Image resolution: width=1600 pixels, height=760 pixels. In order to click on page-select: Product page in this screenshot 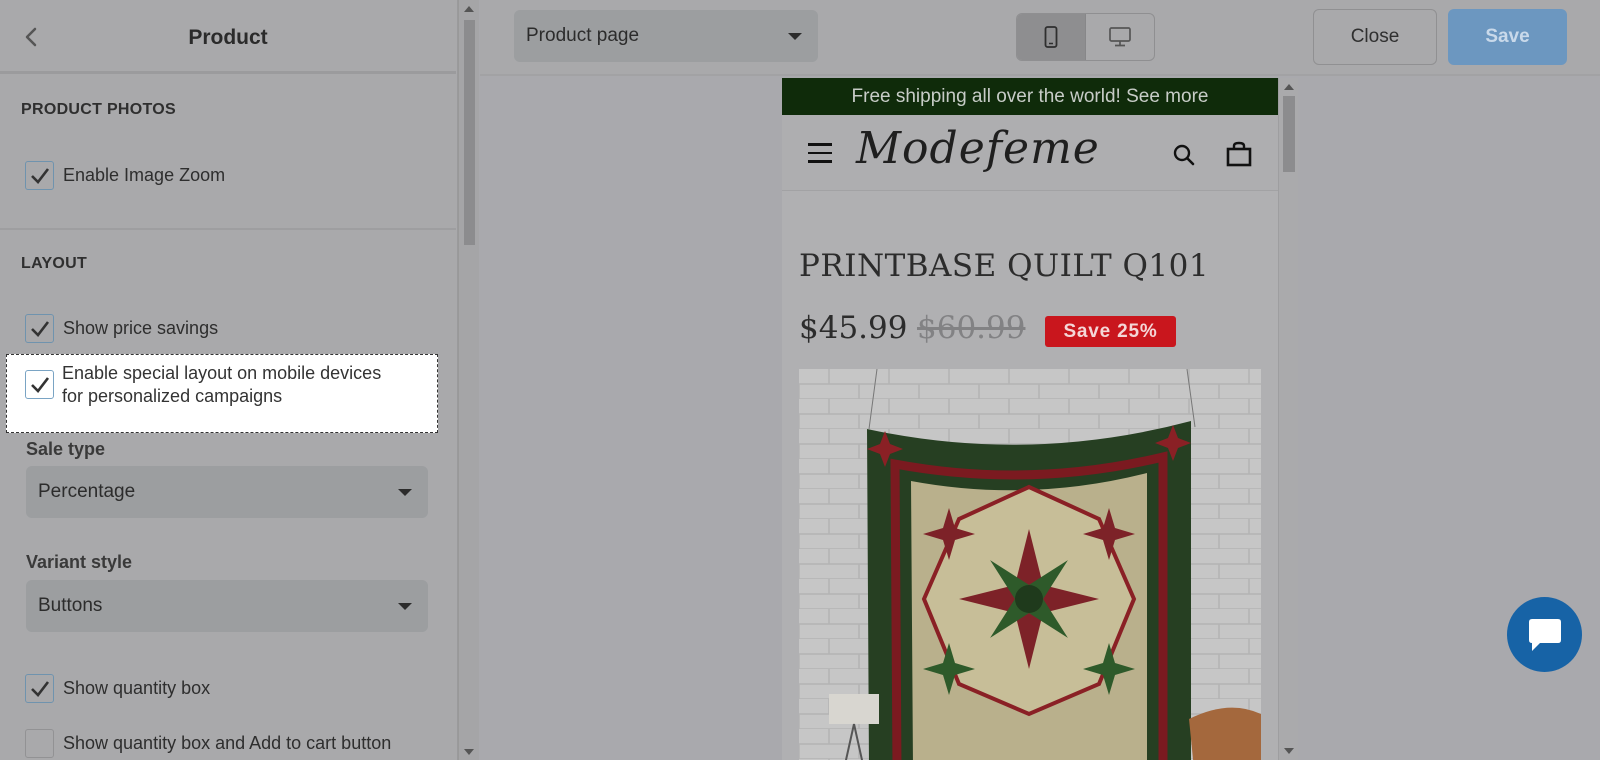, I will do `click(666, 36)`.